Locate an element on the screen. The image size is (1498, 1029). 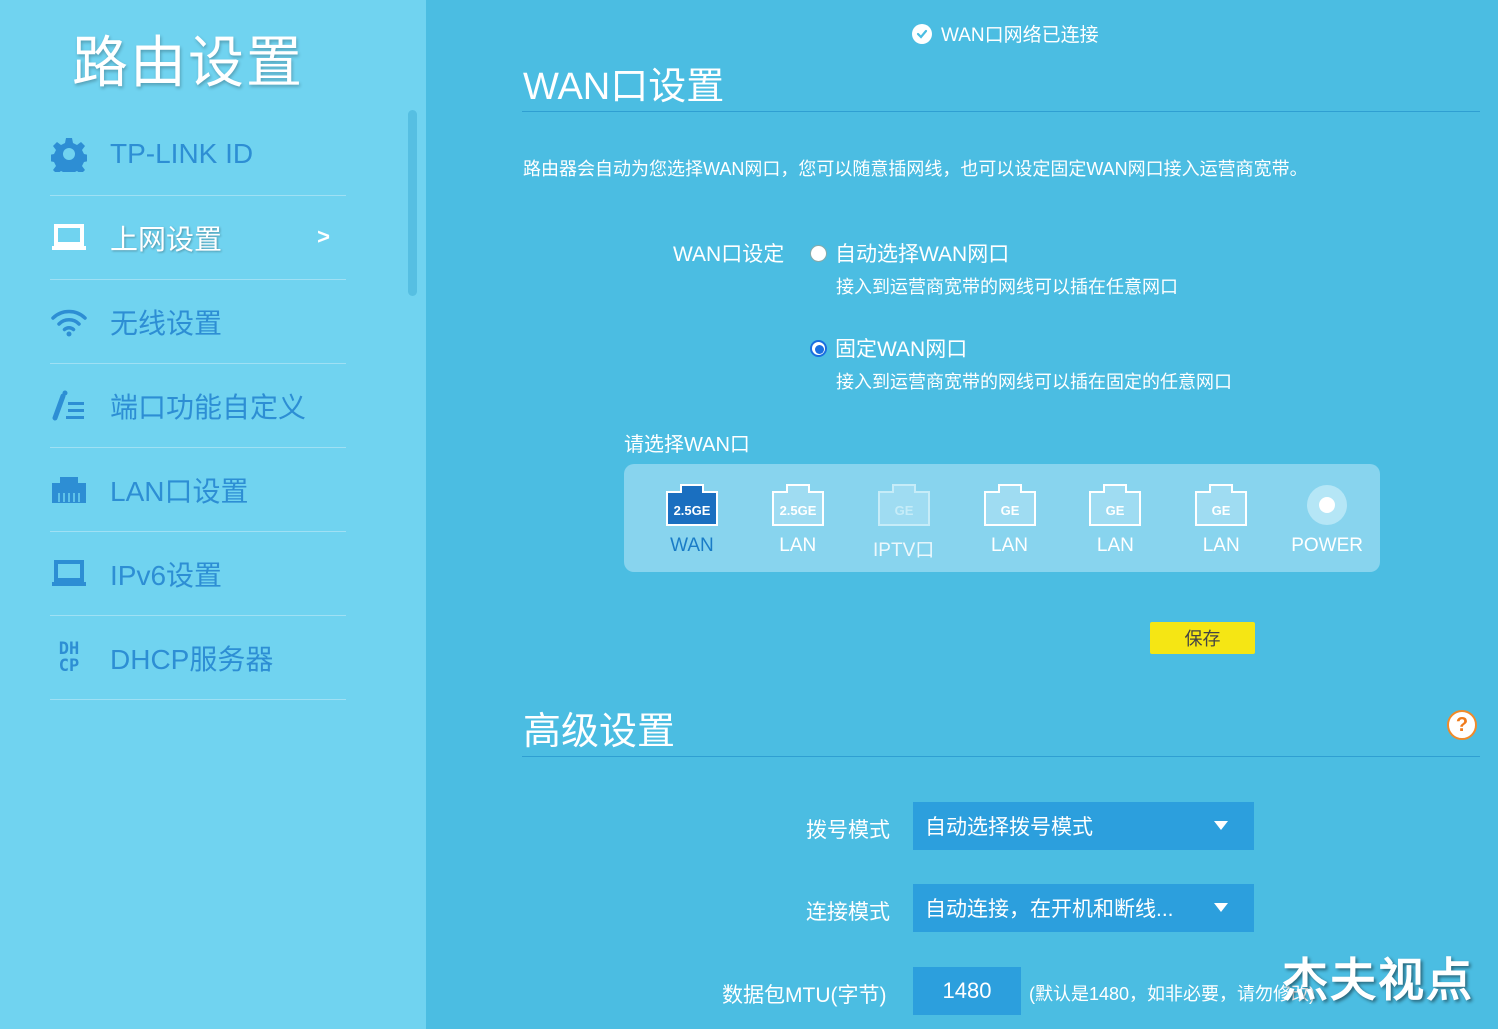
radio-fixed-wan-hint: 接入到运营商宽带的网线可以插在固定的任意网口 is located at coordinates (1034, 382).